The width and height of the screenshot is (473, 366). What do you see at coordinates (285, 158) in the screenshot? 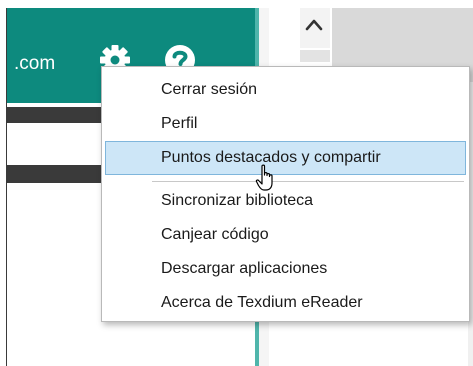
I see `menu-item-highlights-share: Puntos destacados y compartir` at bounding box center [285, 158].